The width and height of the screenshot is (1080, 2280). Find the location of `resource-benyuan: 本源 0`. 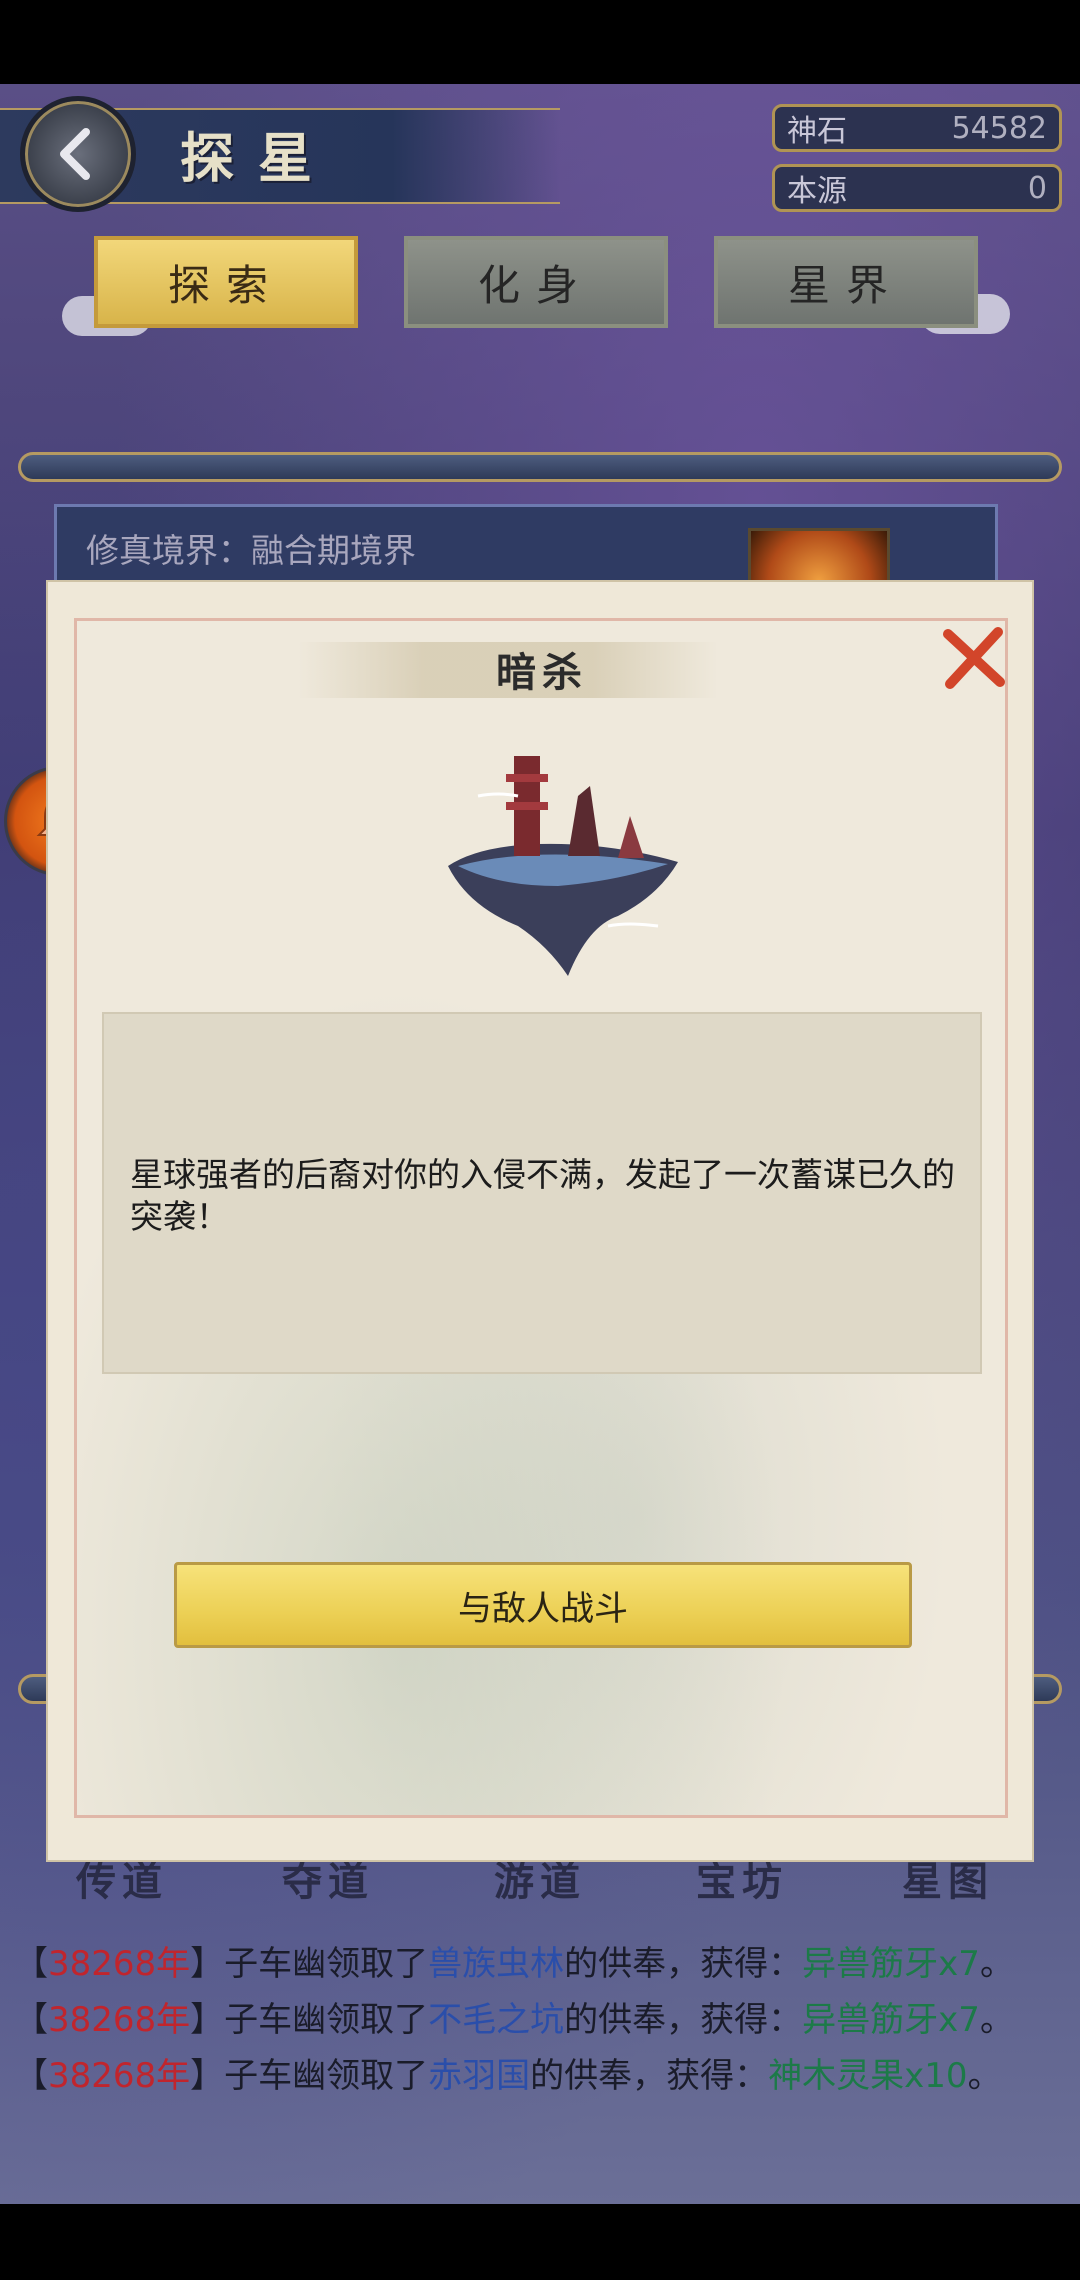

resource-benyuan: 本源 0 is located at coordinates (917, 188).